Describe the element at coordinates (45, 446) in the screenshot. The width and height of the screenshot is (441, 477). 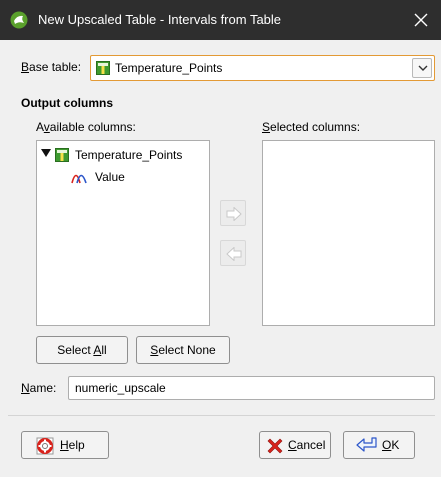
I see `lifebuoy-icon` at that location.